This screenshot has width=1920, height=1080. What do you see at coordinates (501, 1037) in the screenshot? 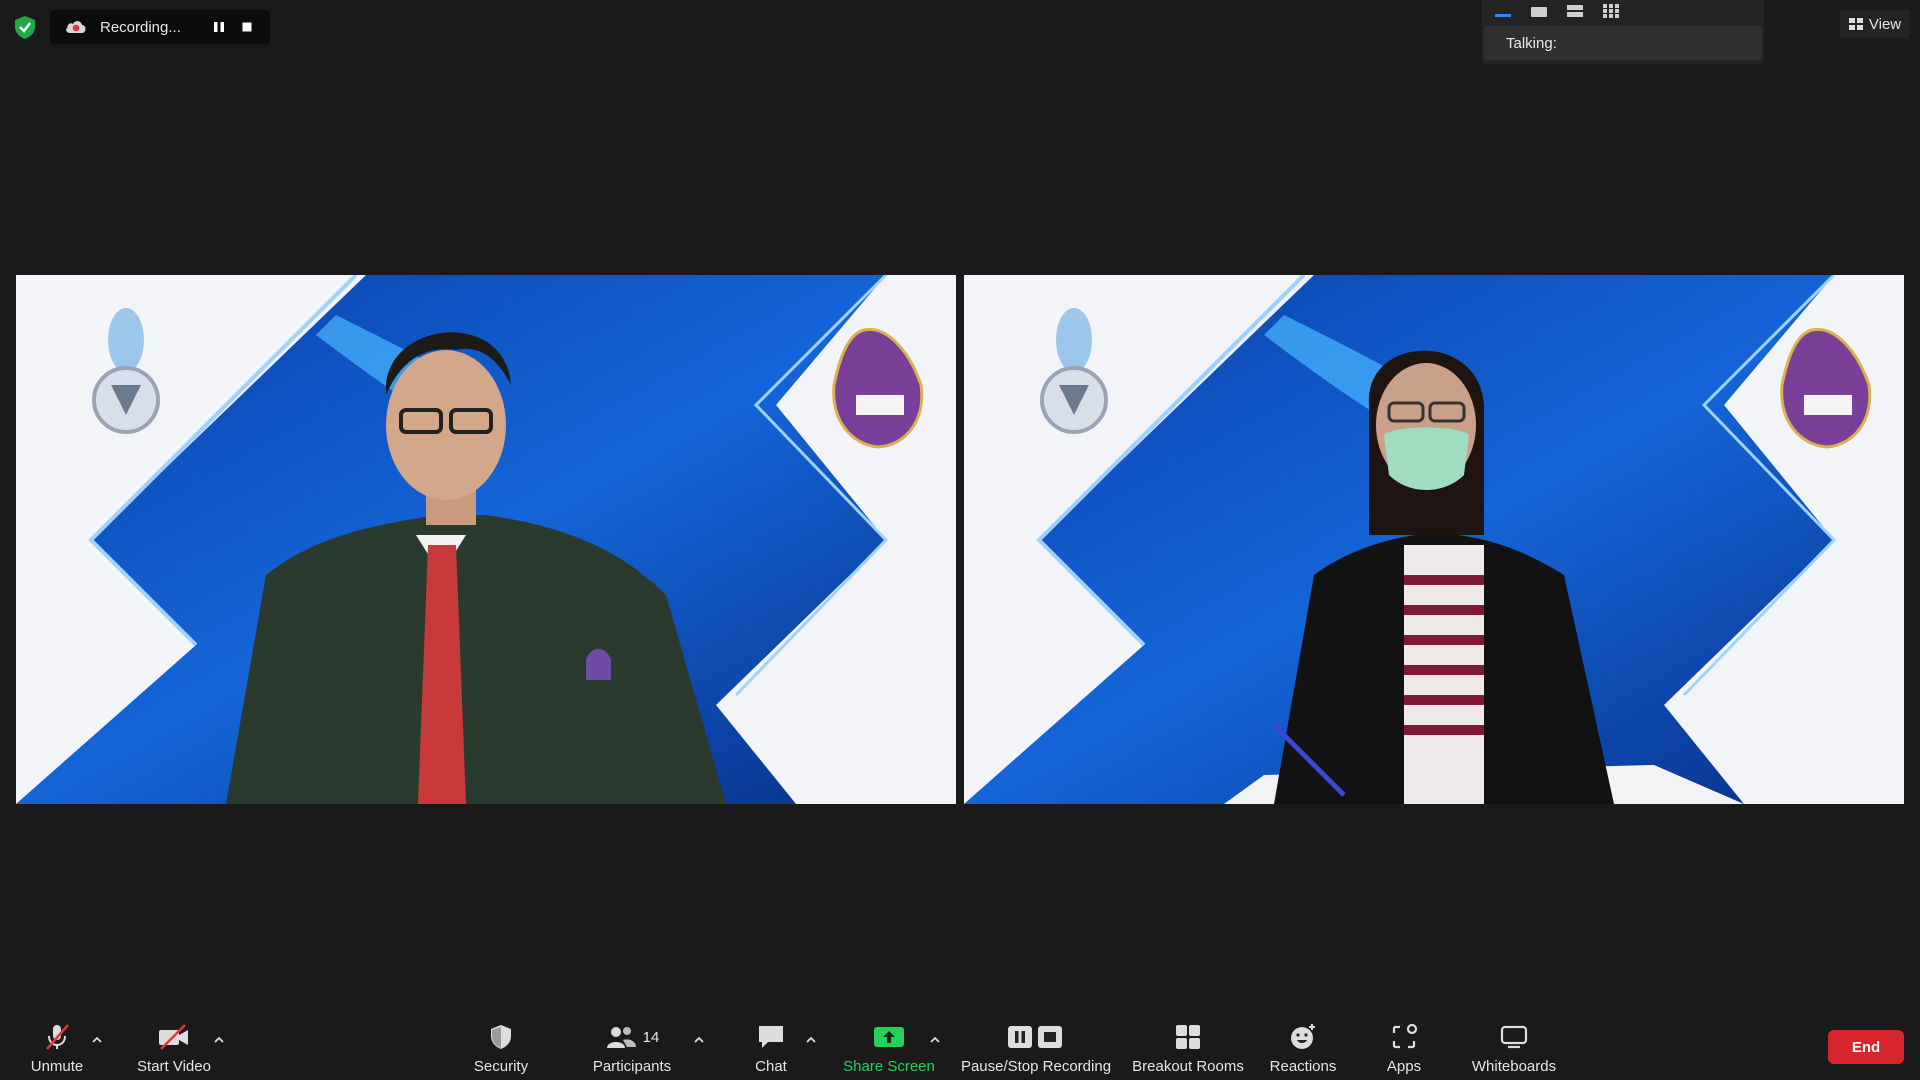
I see `shield-icon` at bounding box center [501, 1037].